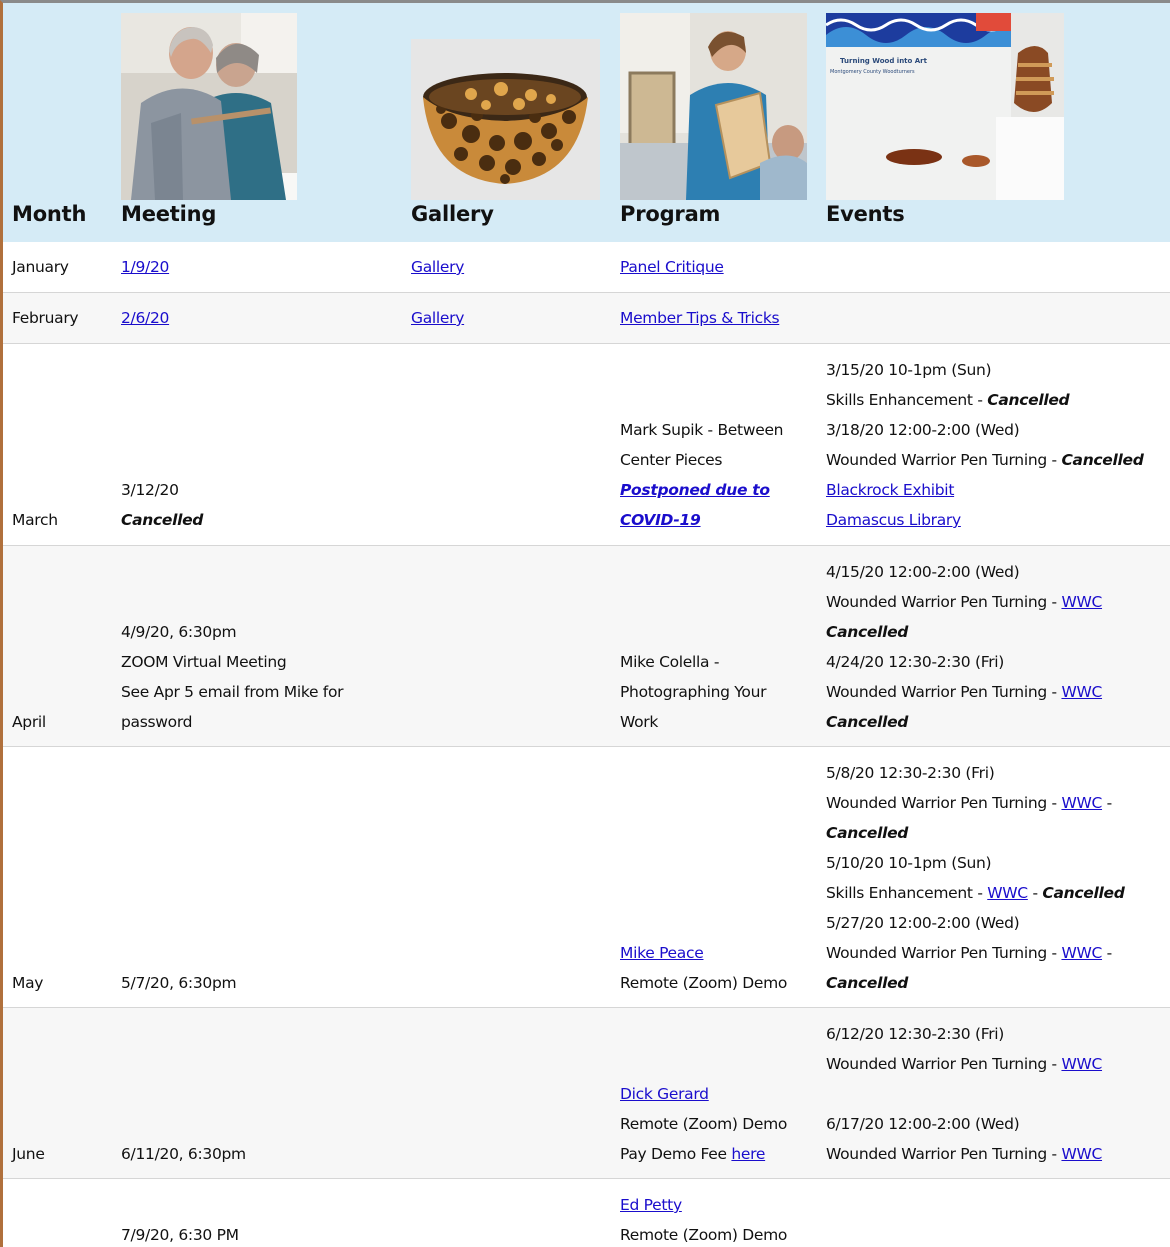  Describe the element at coordinates (28, 983) in the screenshot. I see `month-cell: May` at that location.